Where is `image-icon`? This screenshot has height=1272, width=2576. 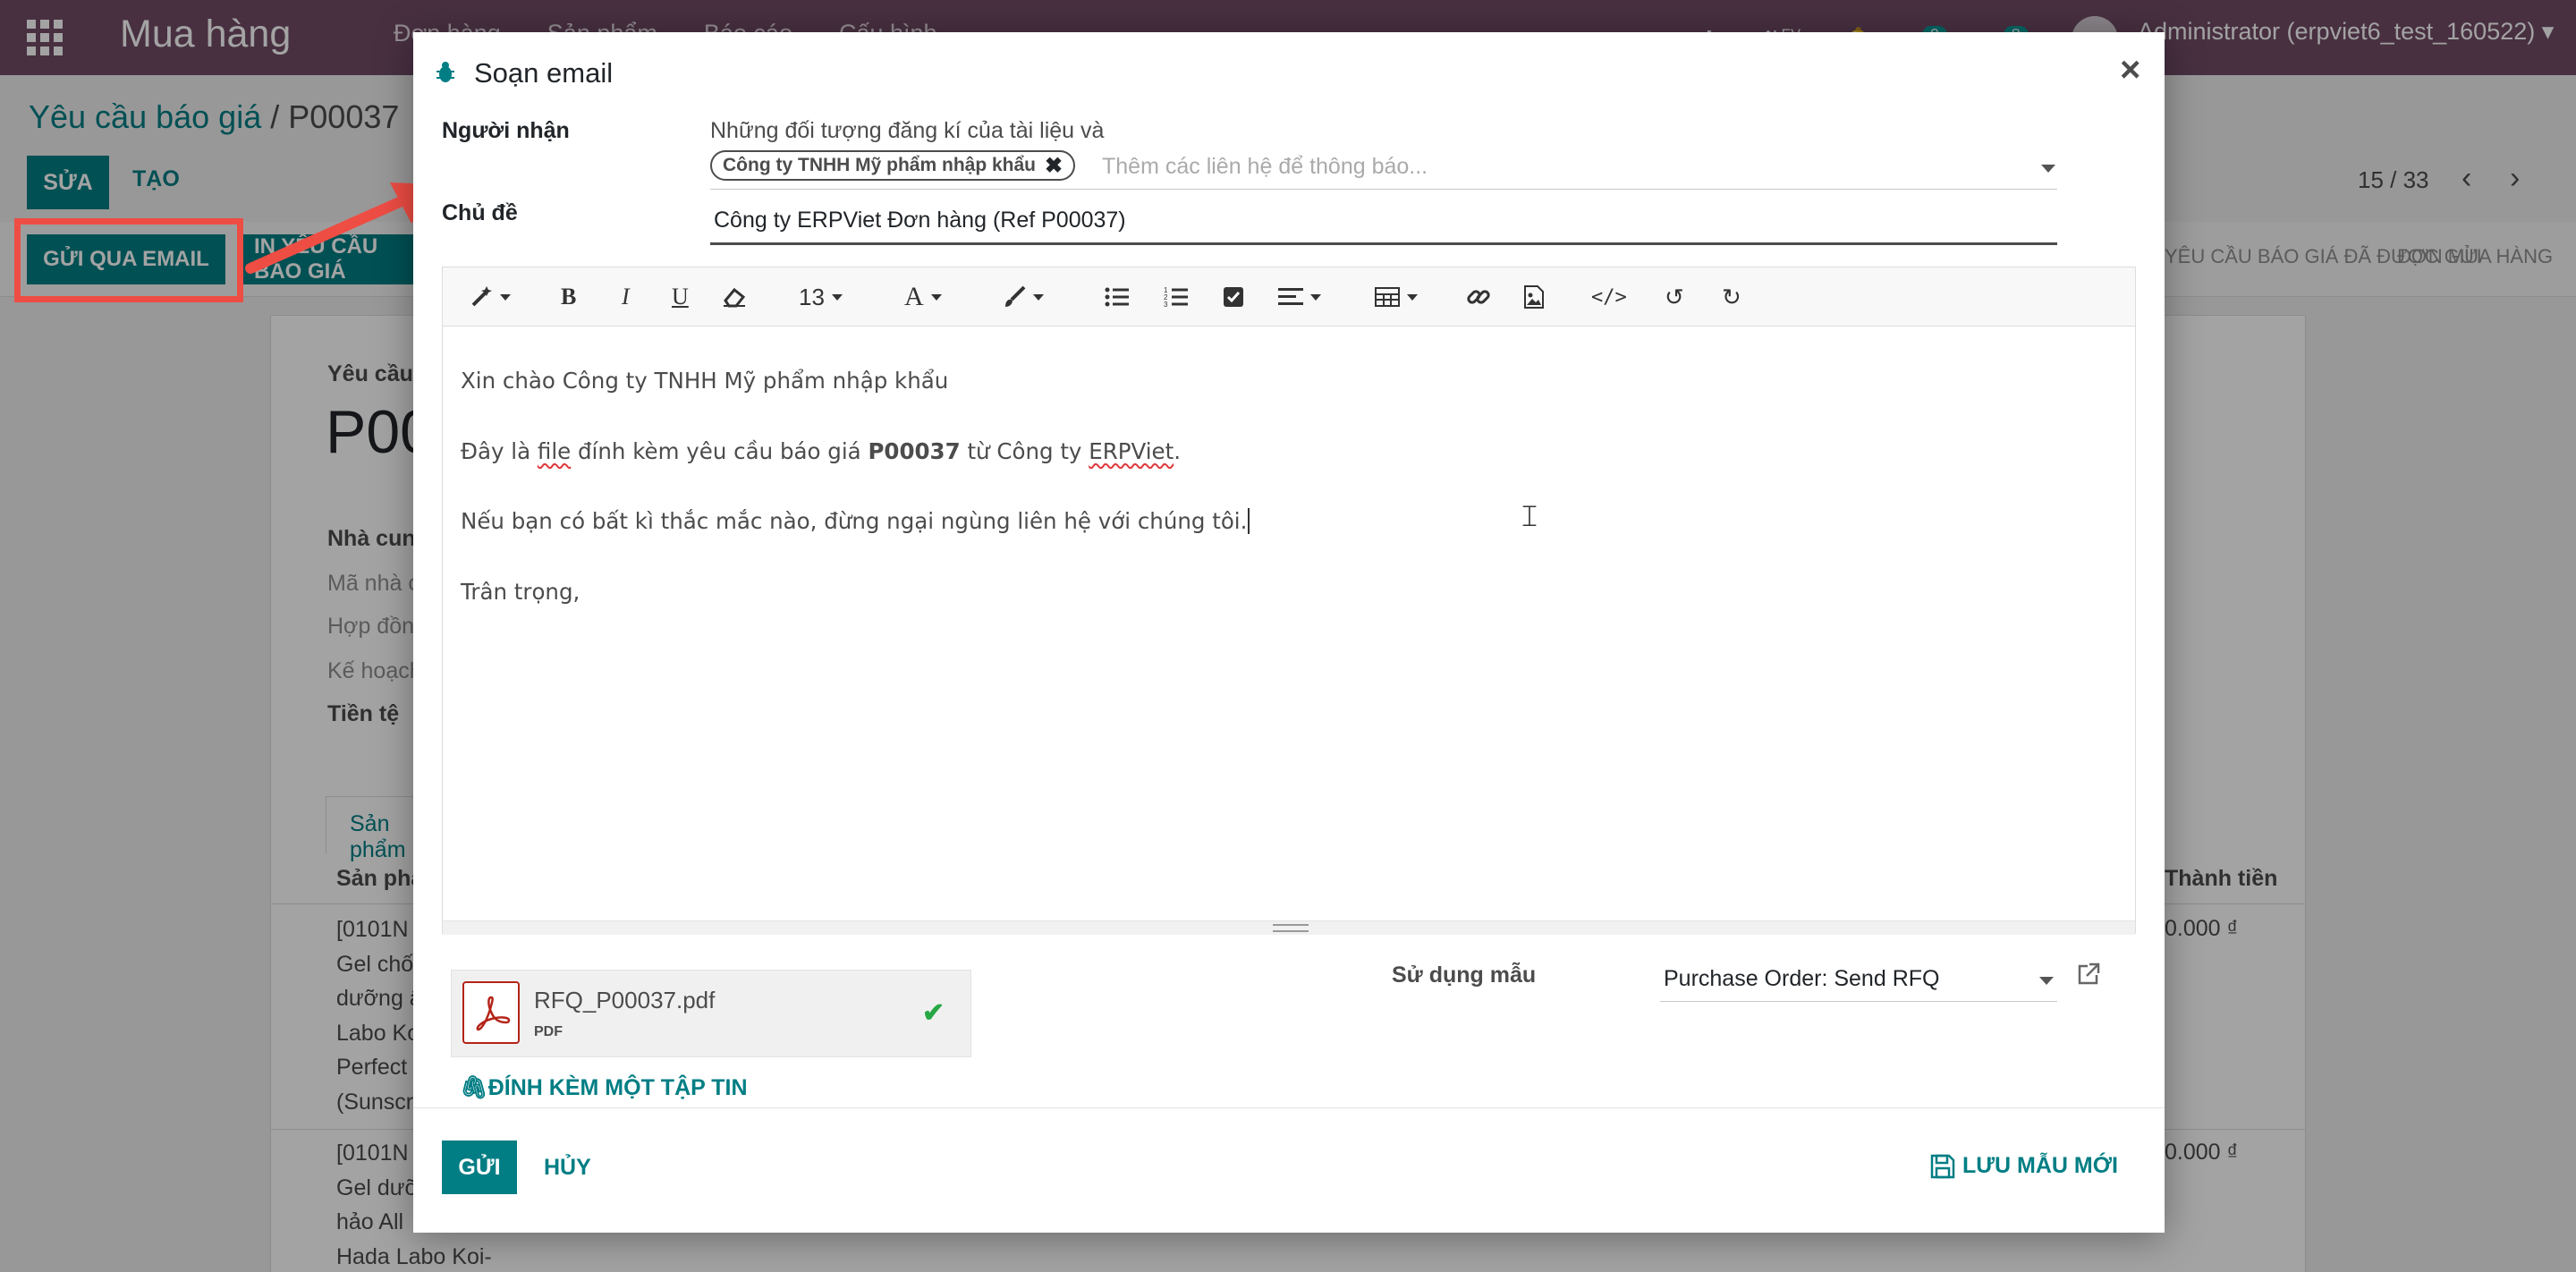
image-icon is located at coordinates (1534, 297).